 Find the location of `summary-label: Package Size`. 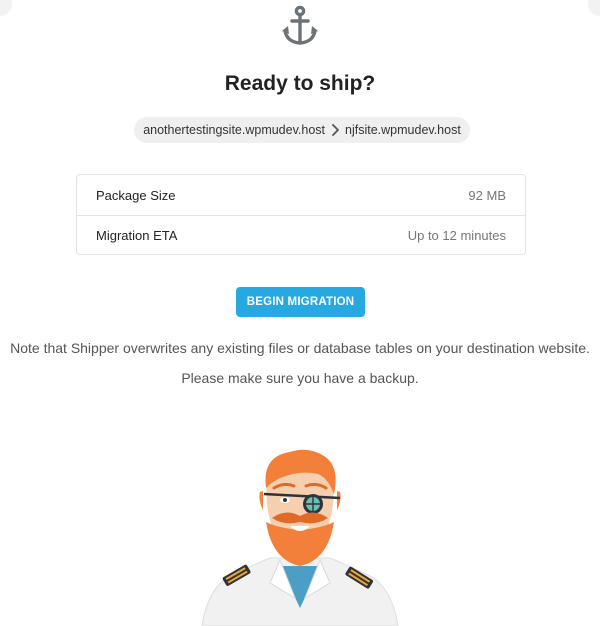

summary-label: Package Size is located at coordinates (136, 195).